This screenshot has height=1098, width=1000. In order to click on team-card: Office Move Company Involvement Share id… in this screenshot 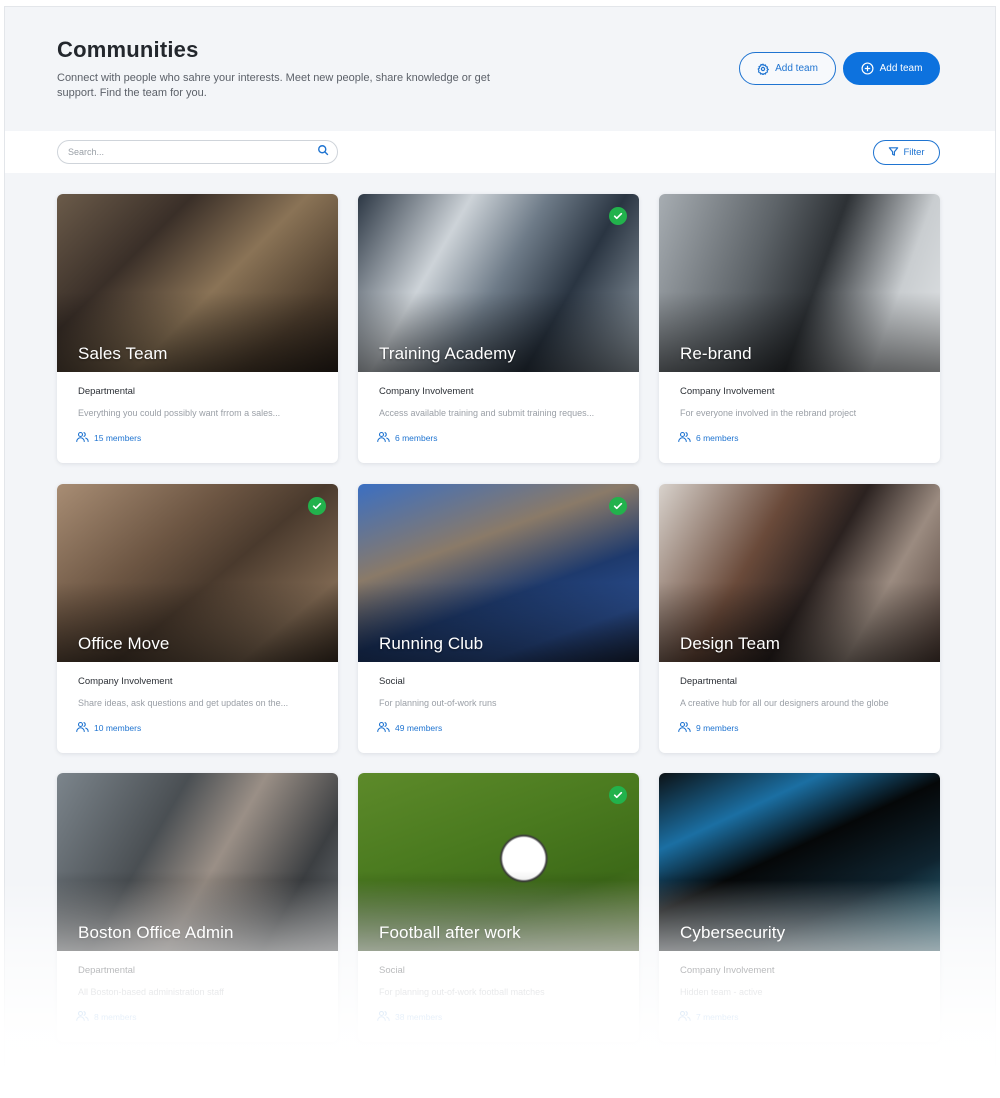, I will do `click(197, 618)`.